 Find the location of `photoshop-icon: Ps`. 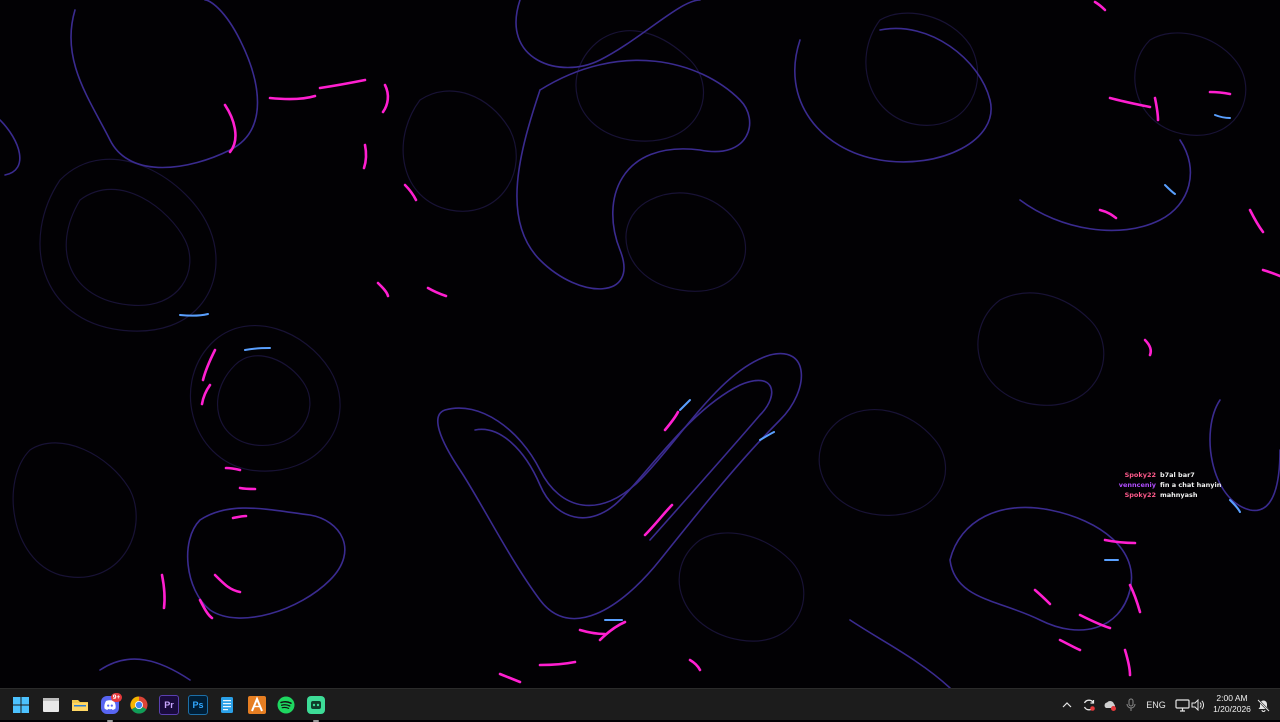

photoshop-icon: Ps is located at coordinates (198, 705).